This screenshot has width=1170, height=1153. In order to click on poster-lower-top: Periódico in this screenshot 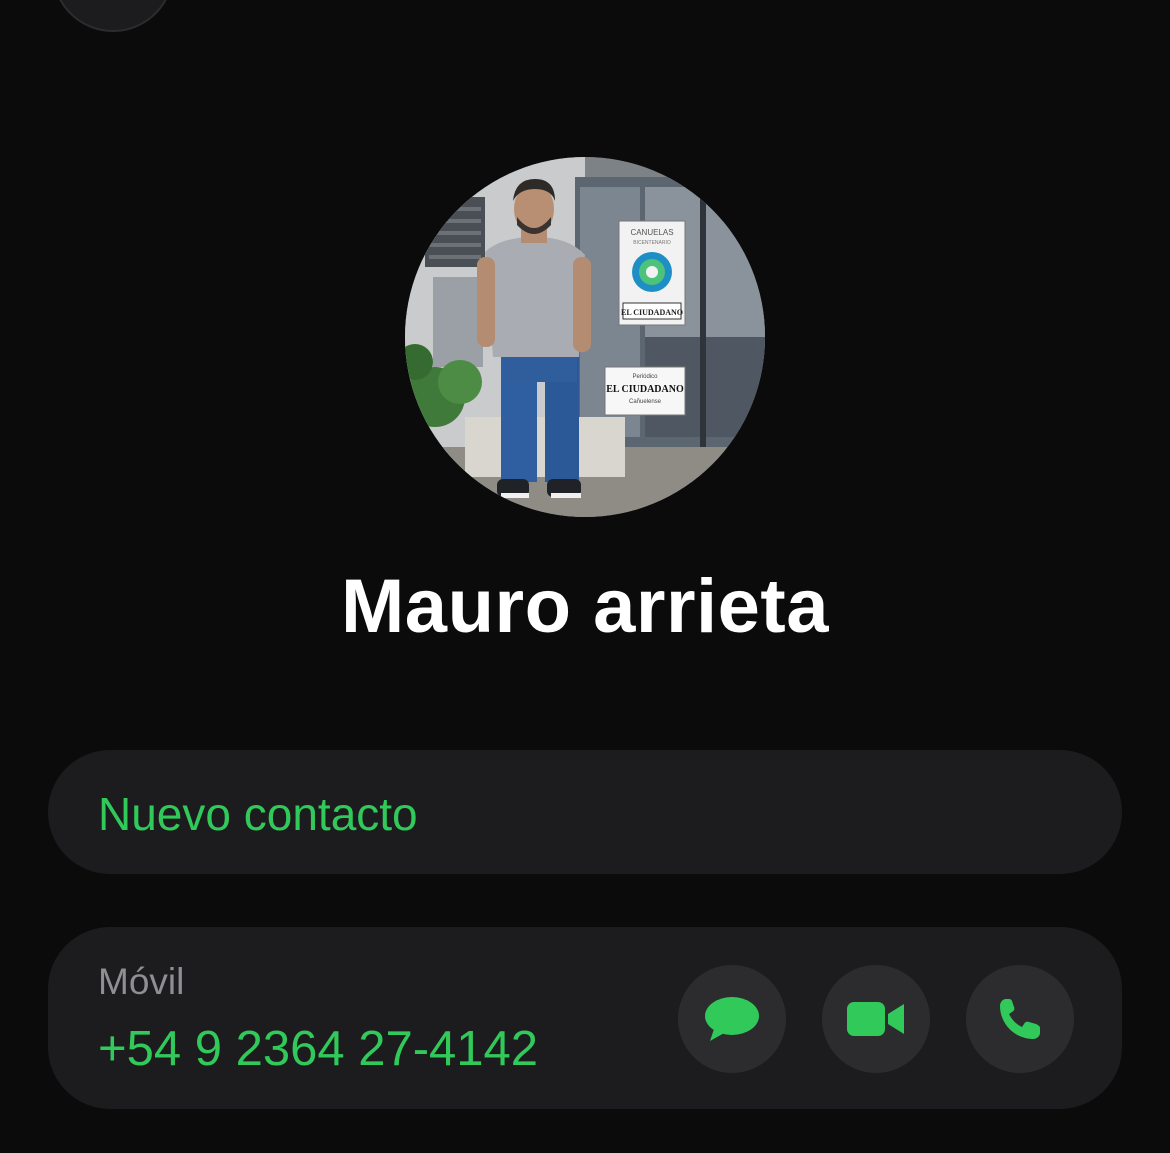, I will do `click(645, 377)`.